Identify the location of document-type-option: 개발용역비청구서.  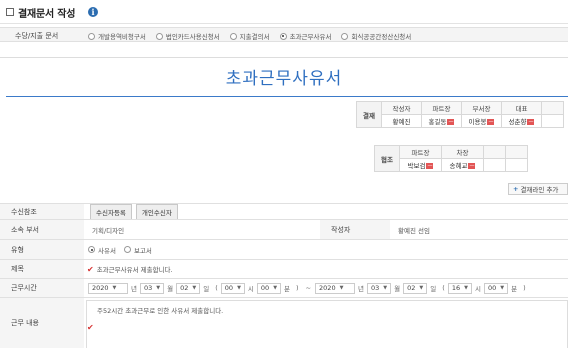
(117, 36).